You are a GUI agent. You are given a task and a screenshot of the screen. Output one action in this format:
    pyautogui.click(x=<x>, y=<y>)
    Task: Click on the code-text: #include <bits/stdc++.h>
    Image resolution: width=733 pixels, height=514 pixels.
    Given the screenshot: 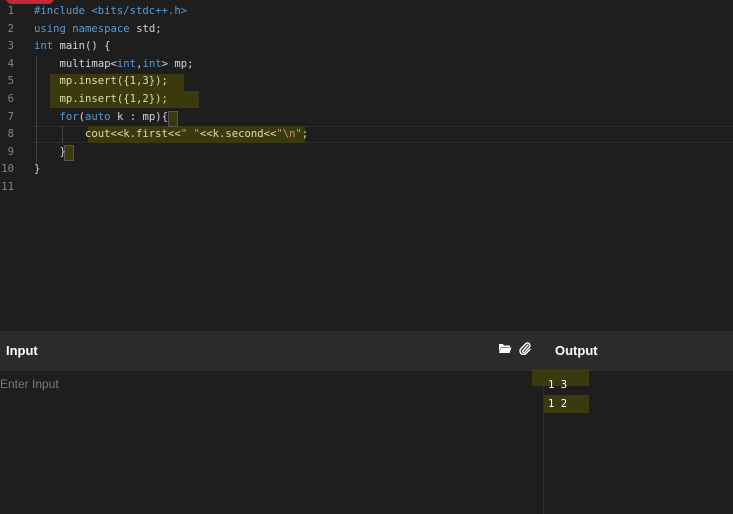 What is the action you would take?
    pyautogui.click(x=111, y=11)
    